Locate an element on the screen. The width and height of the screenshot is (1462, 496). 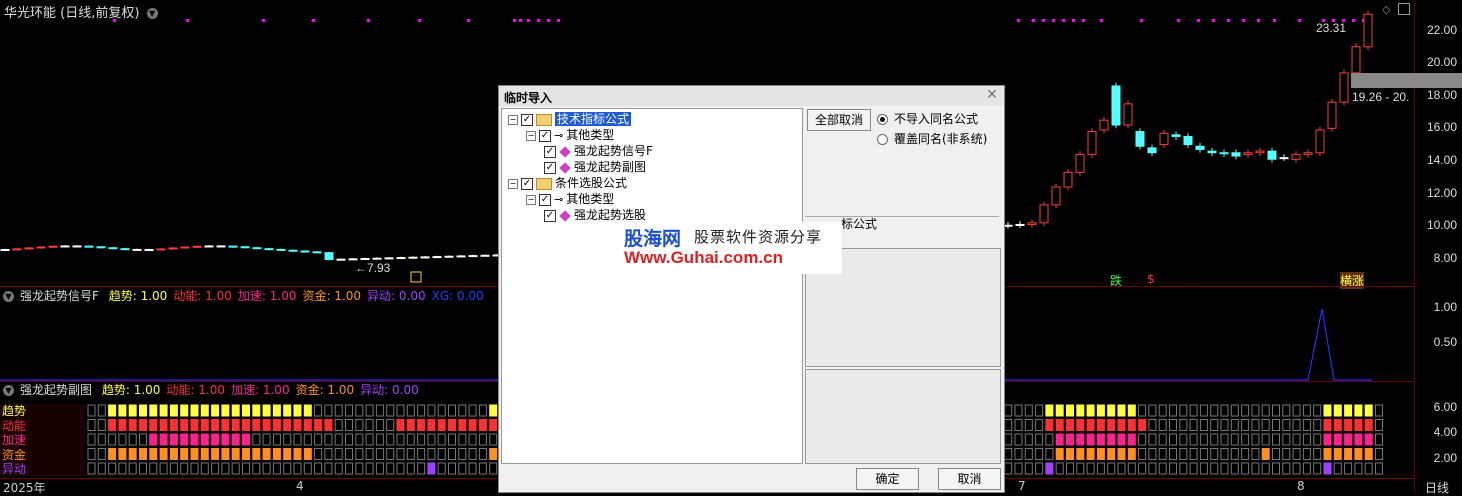
tree-item: − ✓ 条件选股公式 is located at coordinates (567, 183).